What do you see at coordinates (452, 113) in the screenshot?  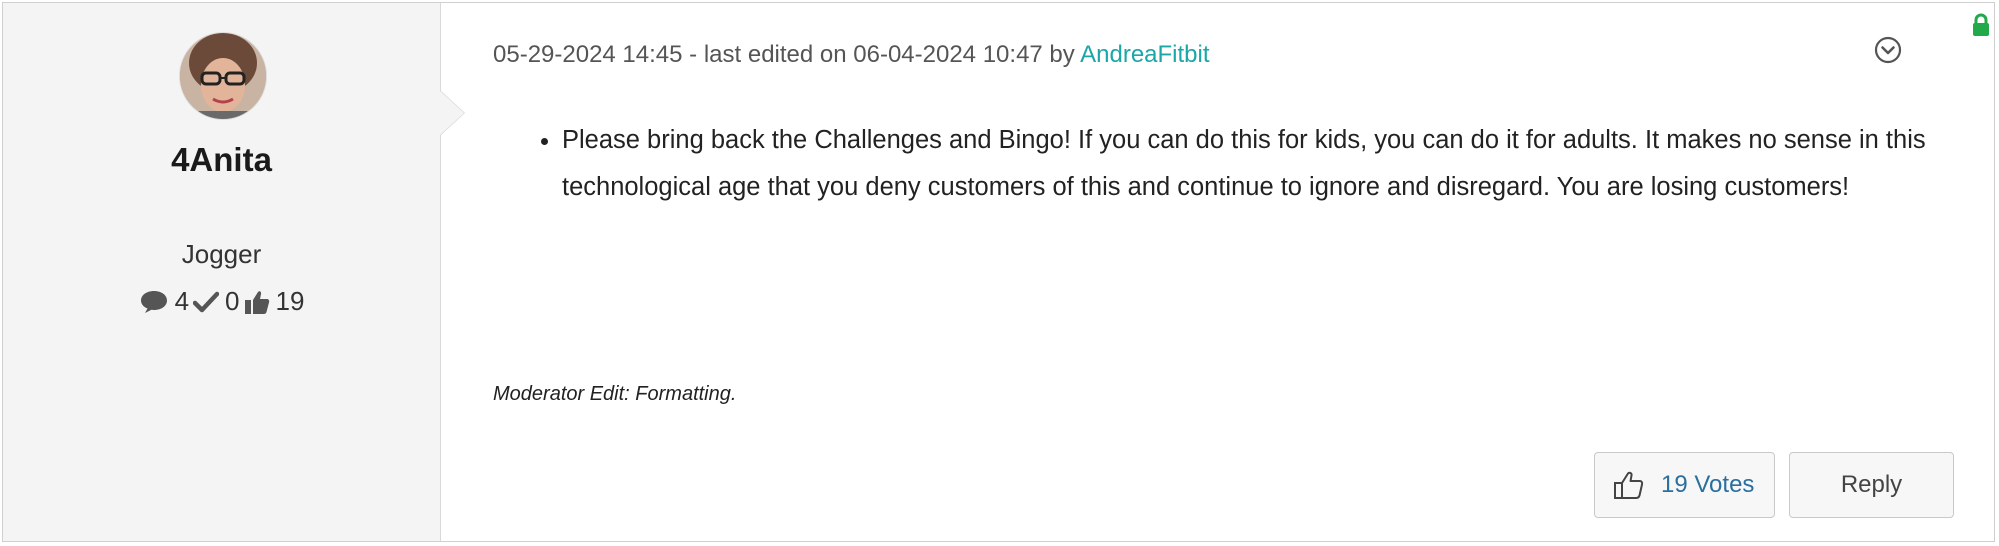 I see `author-pane-pointer` at bounding box center [452, 113].